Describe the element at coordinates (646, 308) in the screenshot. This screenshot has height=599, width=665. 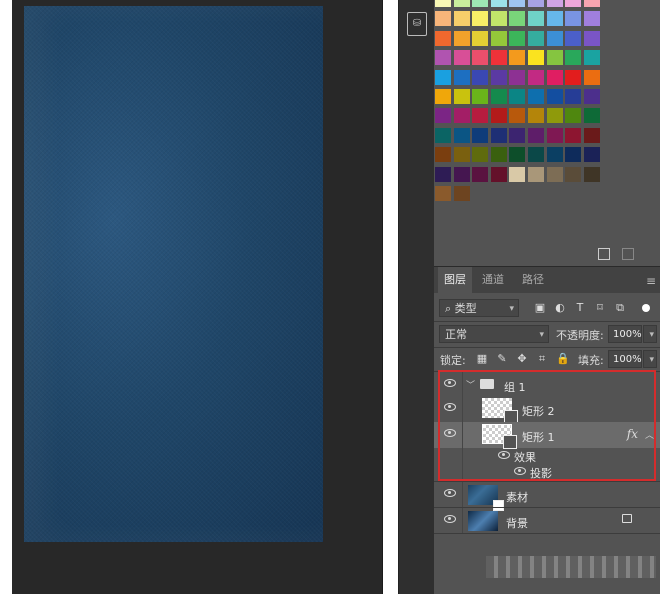
I see `filter-toggle-icon` at that location.